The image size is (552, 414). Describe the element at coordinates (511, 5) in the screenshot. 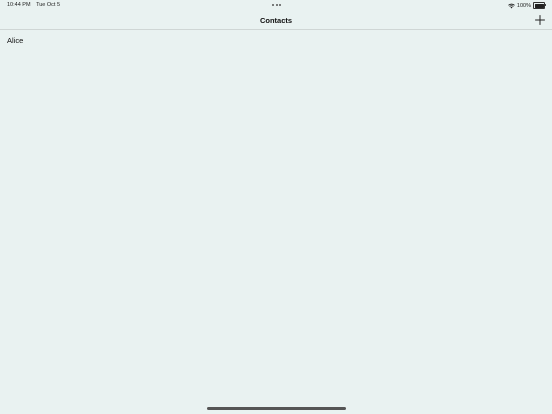

I see `wifi-icon` at that location.